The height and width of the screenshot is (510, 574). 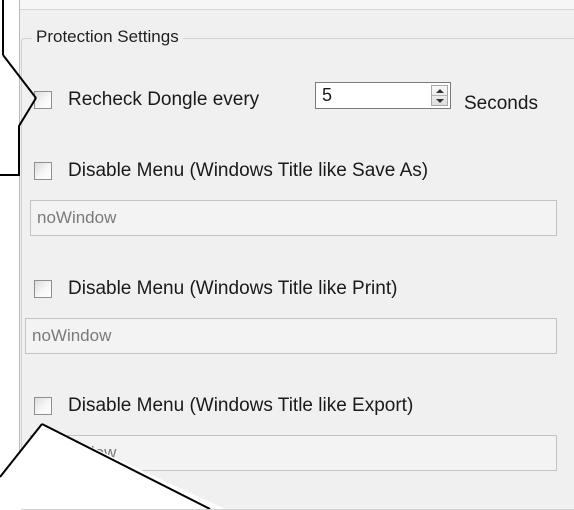 I want to click on seconds-label: Seconds, so click(x=501, y=103).